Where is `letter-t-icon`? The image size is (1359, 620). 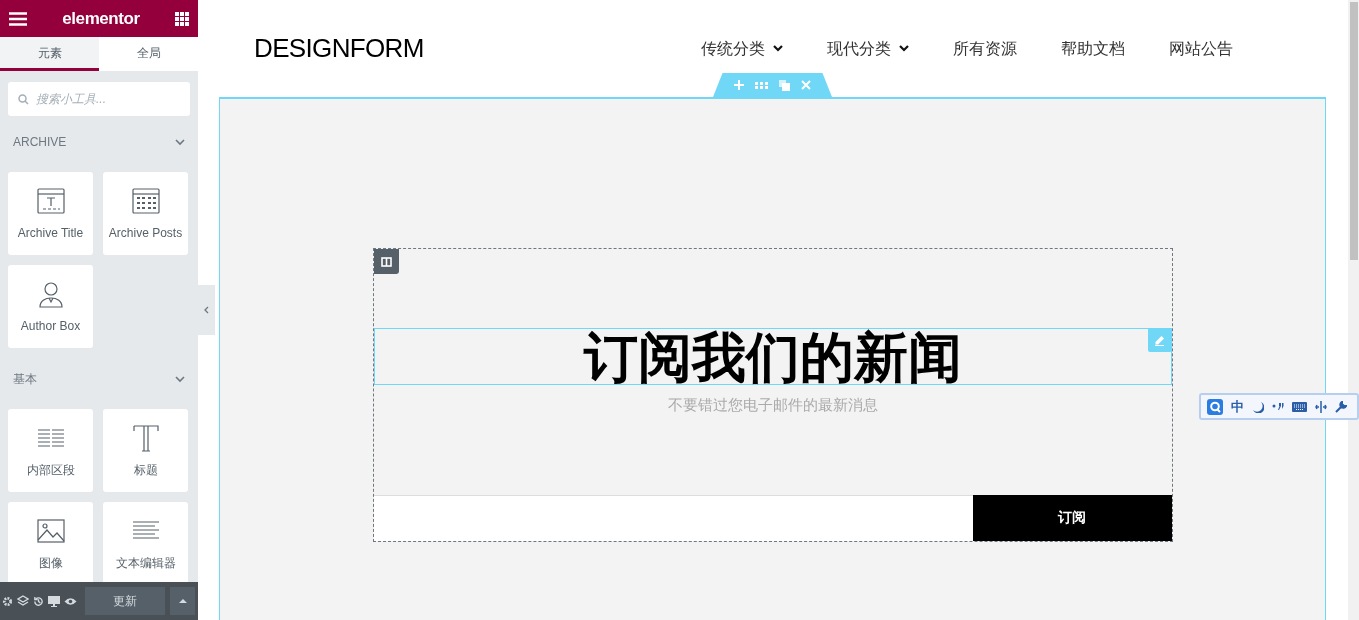
letter-t-icon is located at coordinates (145, 437).